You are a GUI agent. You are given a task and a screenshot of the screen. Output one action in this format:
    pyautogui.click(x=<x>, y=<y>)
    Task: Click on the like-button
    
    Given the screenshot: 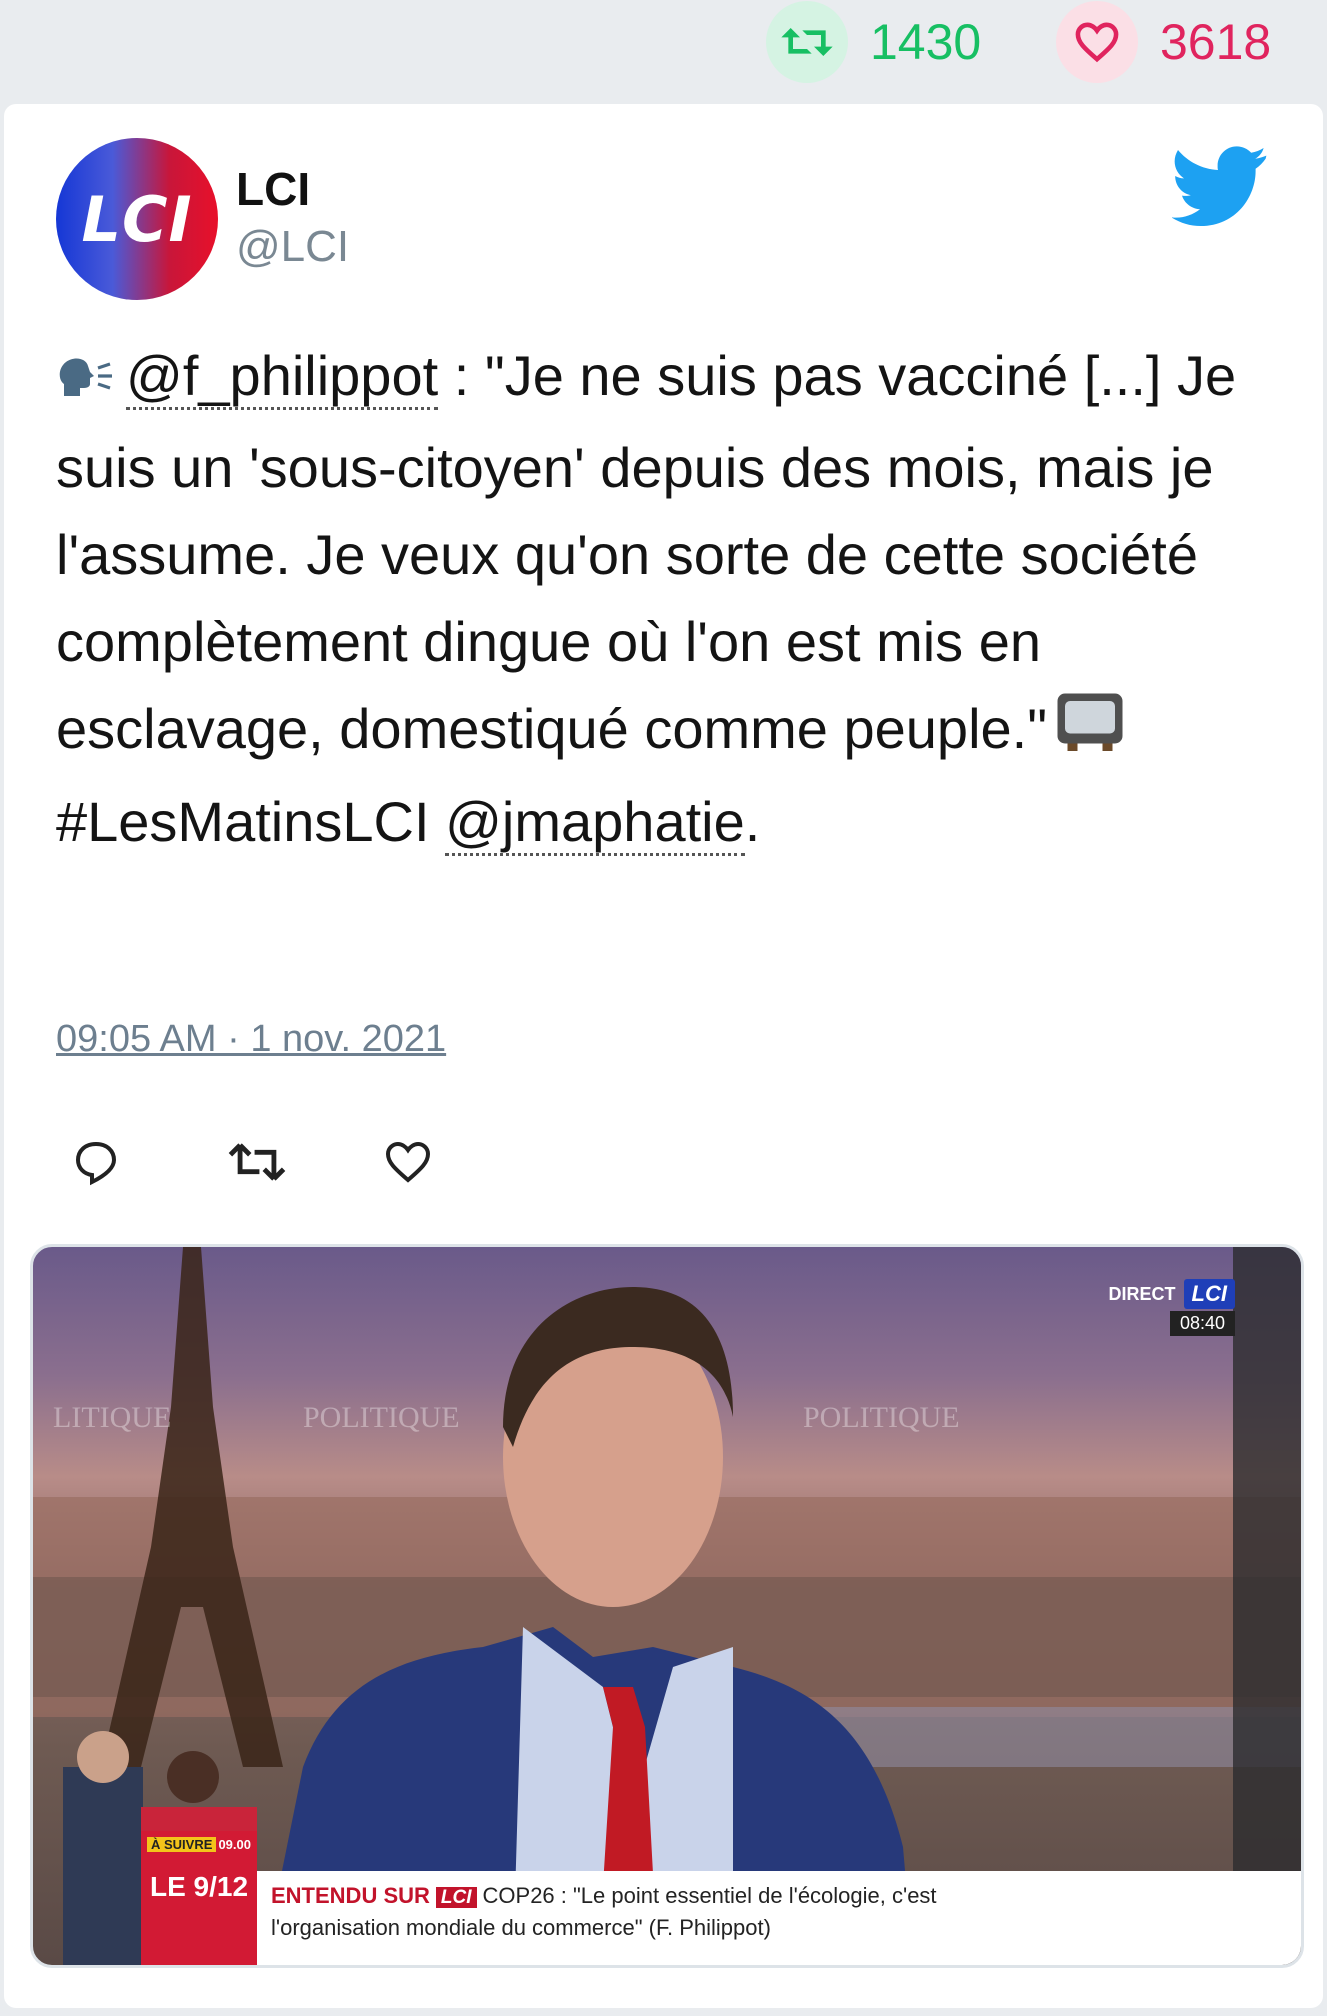 What is the action you would take?
    pyautogui.click(x=462, y=1164)
    